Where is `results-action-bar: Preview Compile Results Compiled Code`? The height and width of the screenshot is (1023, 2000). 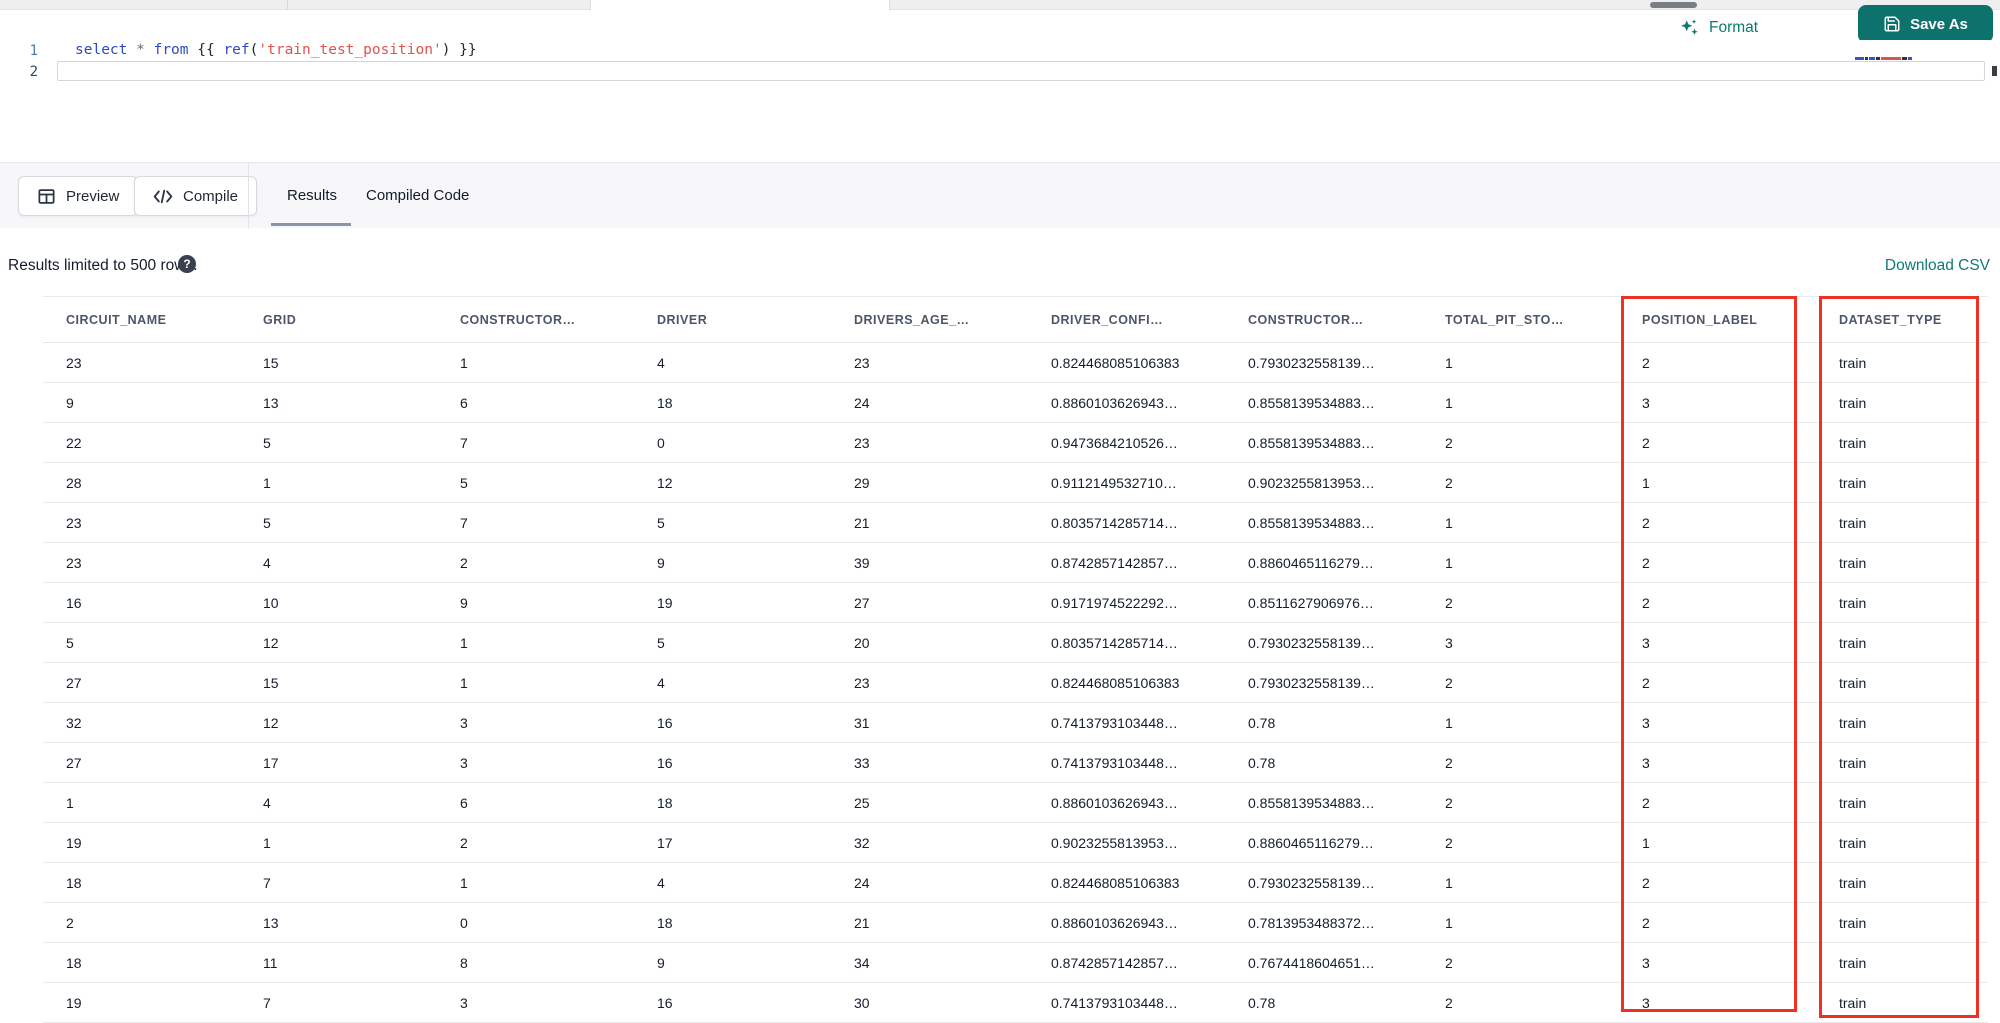 results-action-bar: Preview Compile Results Compiled Code is located at coordinates (1000, 195).